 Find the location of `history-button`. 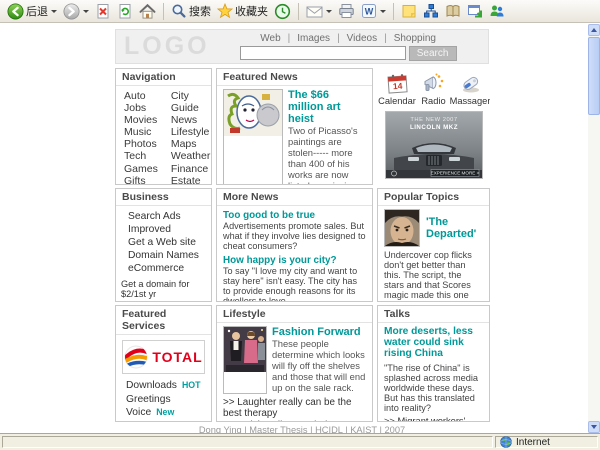

history-button is located at coordinates (282, 11).